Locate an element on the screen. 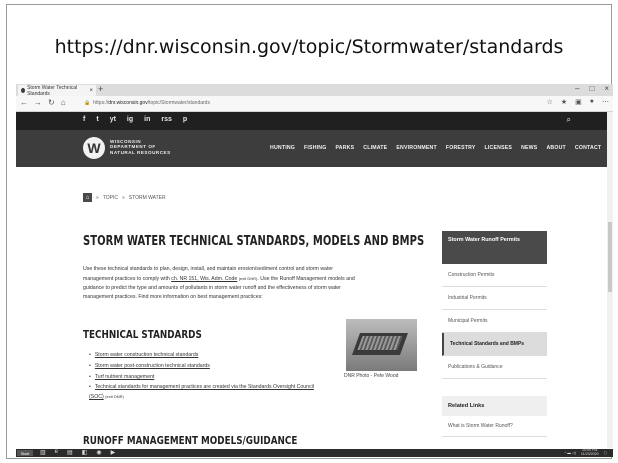  nav-buttons: ← → ↻ ⌂ is located at coordinates (43, 102).